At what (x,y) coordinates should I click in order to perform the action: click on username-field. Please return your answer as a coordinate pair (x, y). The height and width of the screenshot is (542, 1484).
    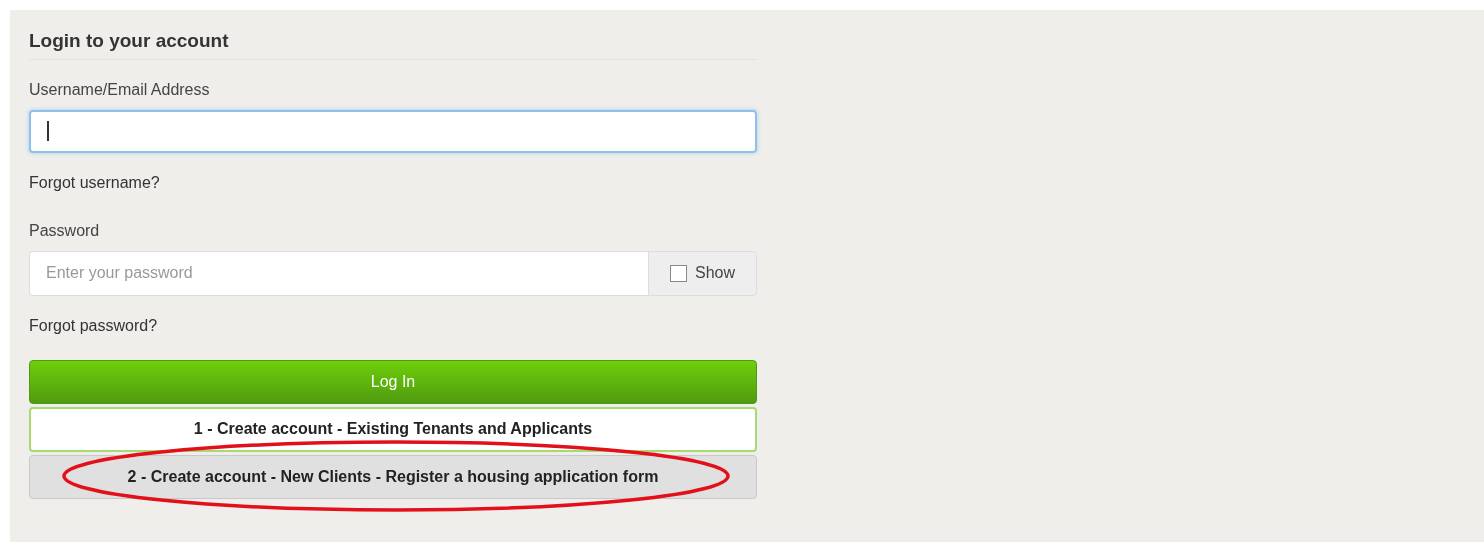
    Looking at the image, I should click on (393, 131).